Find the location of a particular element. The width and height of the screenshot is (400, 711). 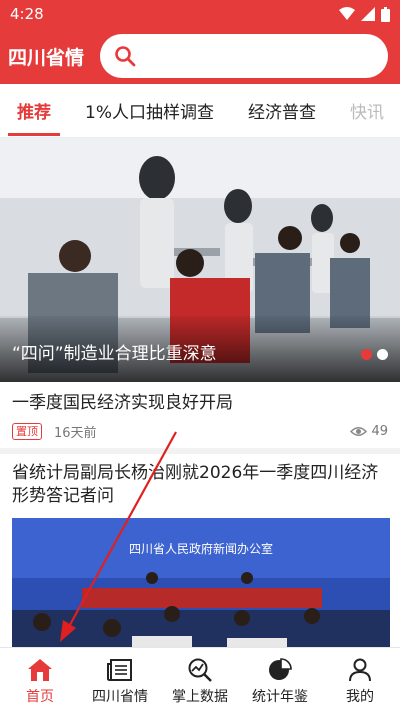

press-banner-text: 四川省人民政府新闻办公室 is located at coordinates (200, 549).